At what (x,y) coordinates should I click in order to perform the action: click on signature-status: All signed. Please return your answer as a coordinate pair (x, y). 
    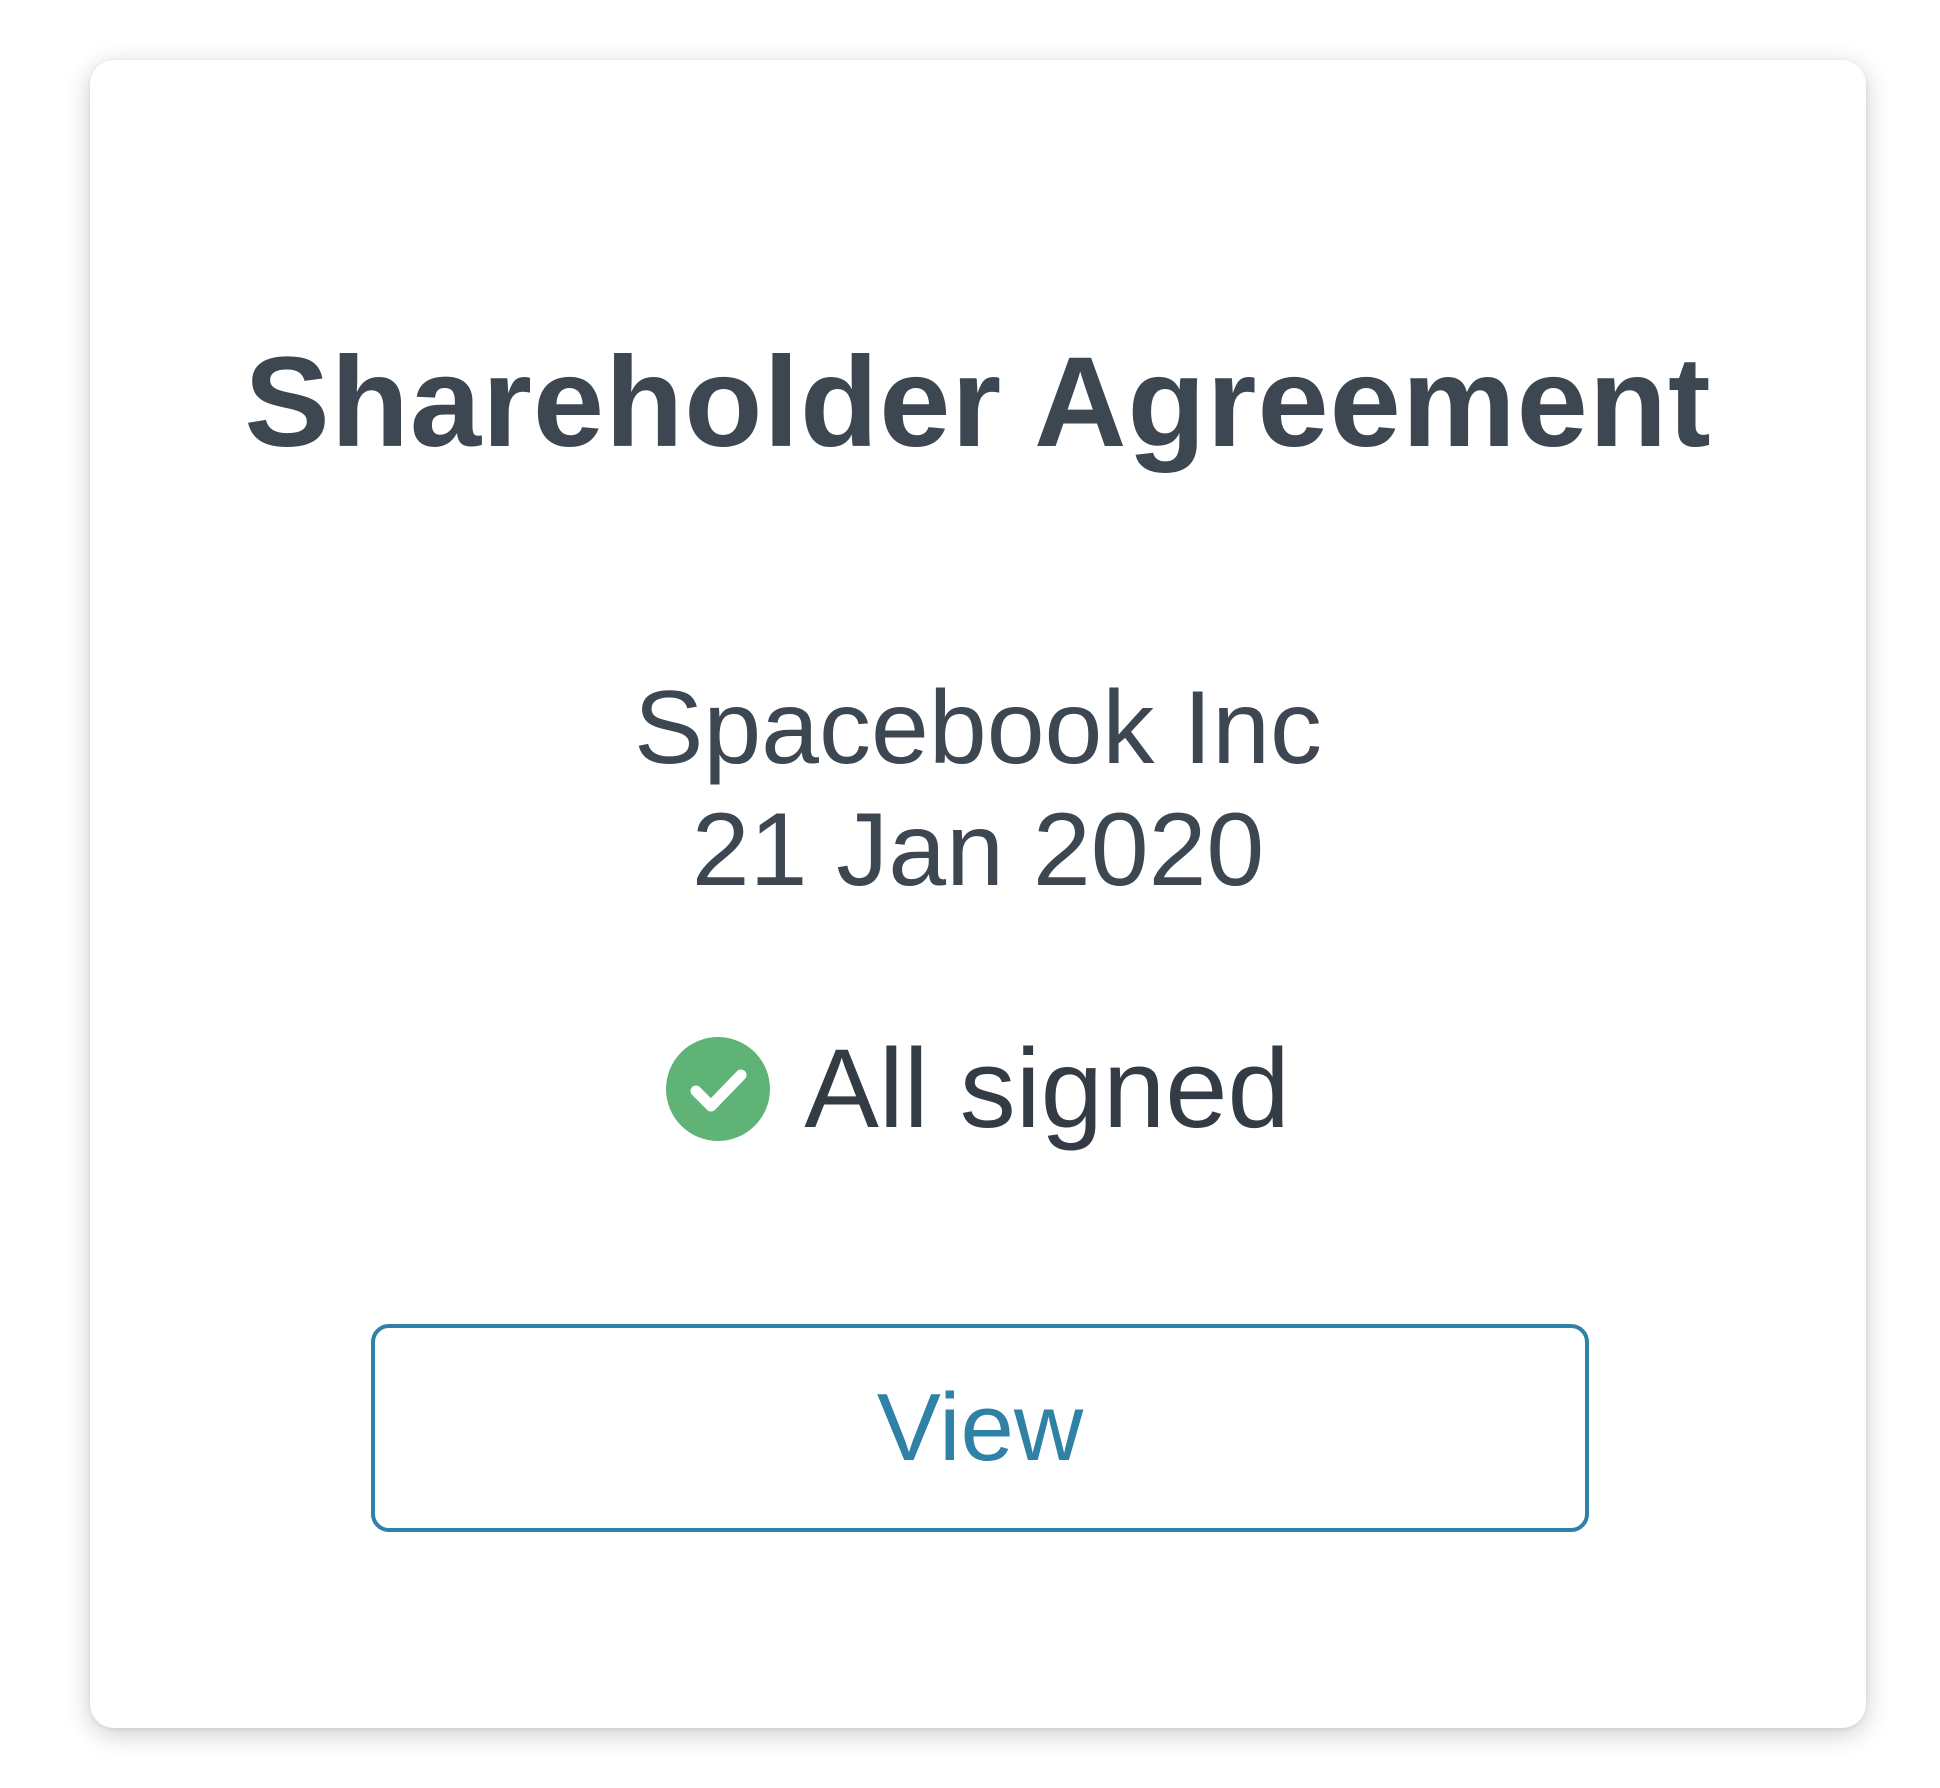
    Looking at the image, I should click on (978, 1089).